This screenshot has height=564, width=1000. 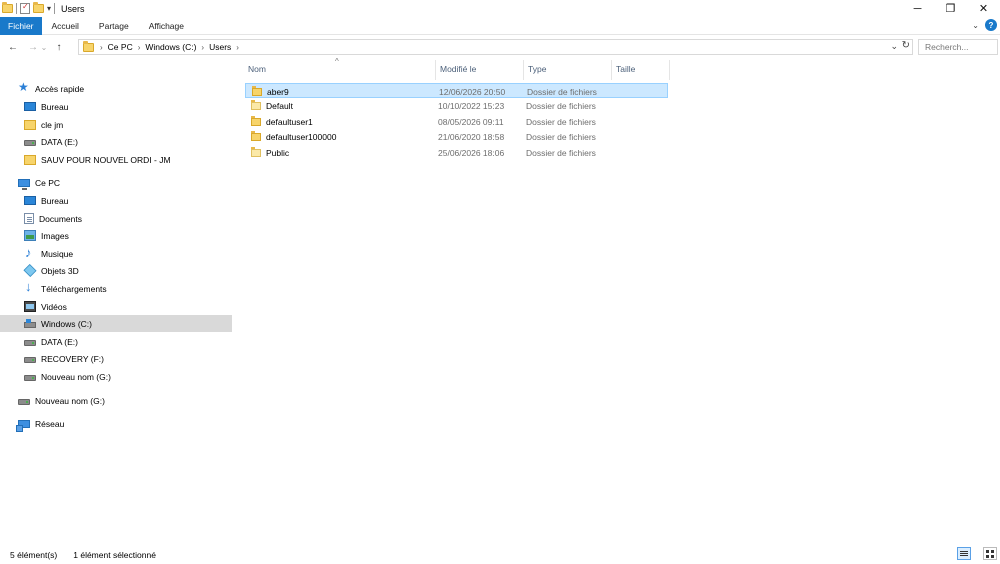 I want to click on videos-icon, so click(x=30, y=306).